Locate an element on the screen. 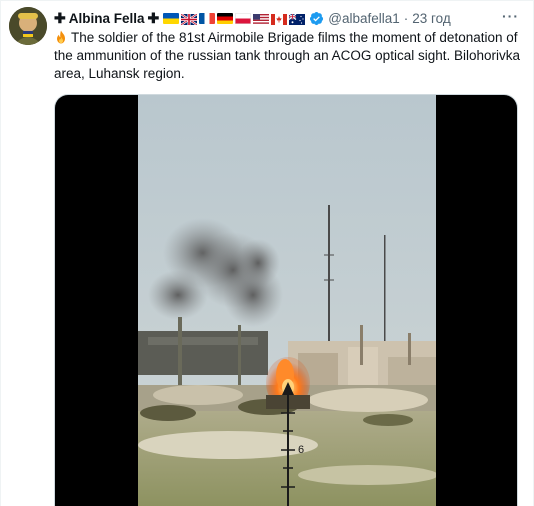 Image resolution: width=534 pixels, height=506 pixels. fire-icon is located at coordinates (61, 37).